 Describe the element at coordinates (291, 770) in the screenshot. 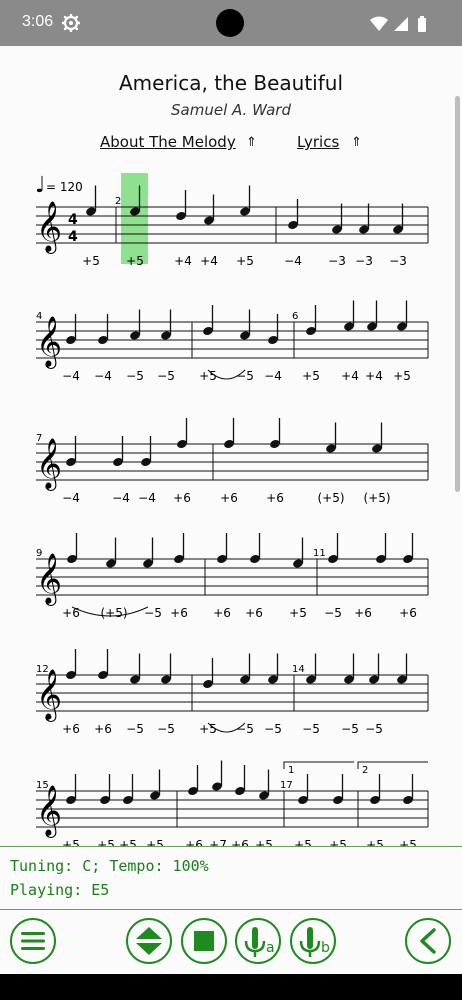

I see `ending-label: 1` at that location.